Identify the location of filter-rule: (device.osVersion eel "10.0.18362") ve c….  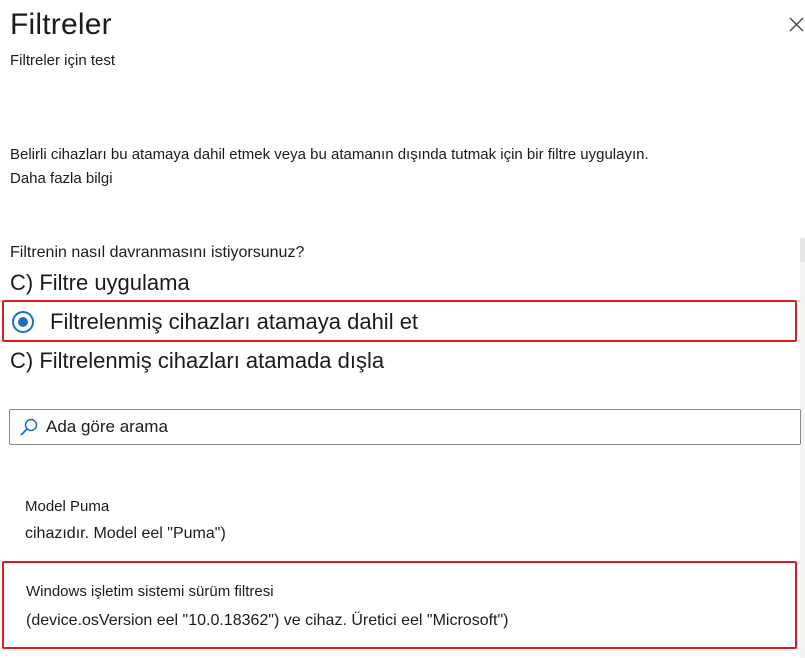
(267, 620).